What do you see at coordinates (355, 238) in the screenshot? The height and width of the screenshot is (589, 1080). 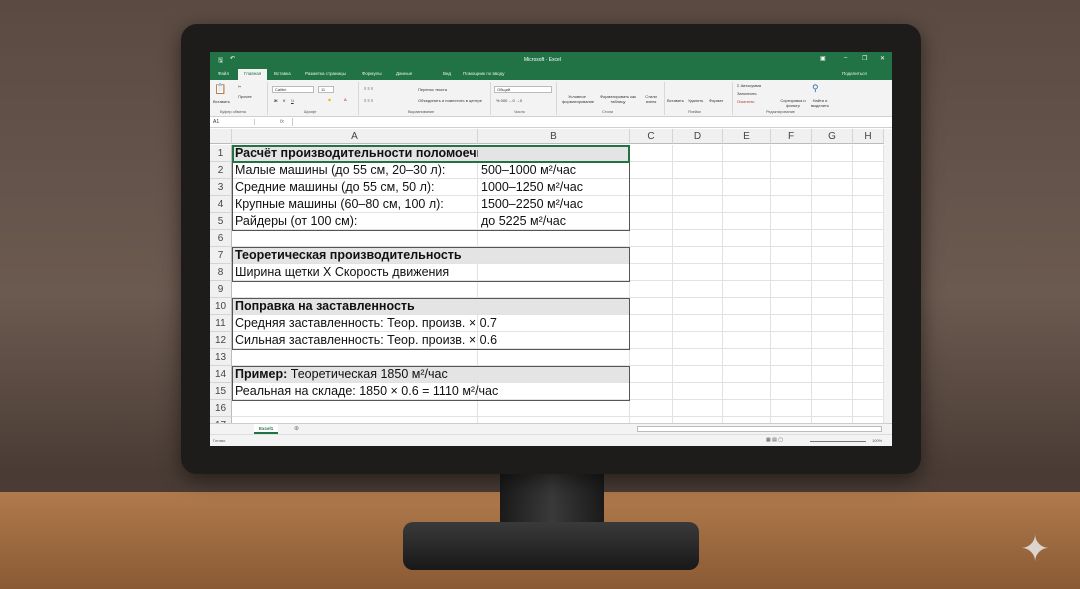 I see `cell-a6` at bounding box center [355, 238].